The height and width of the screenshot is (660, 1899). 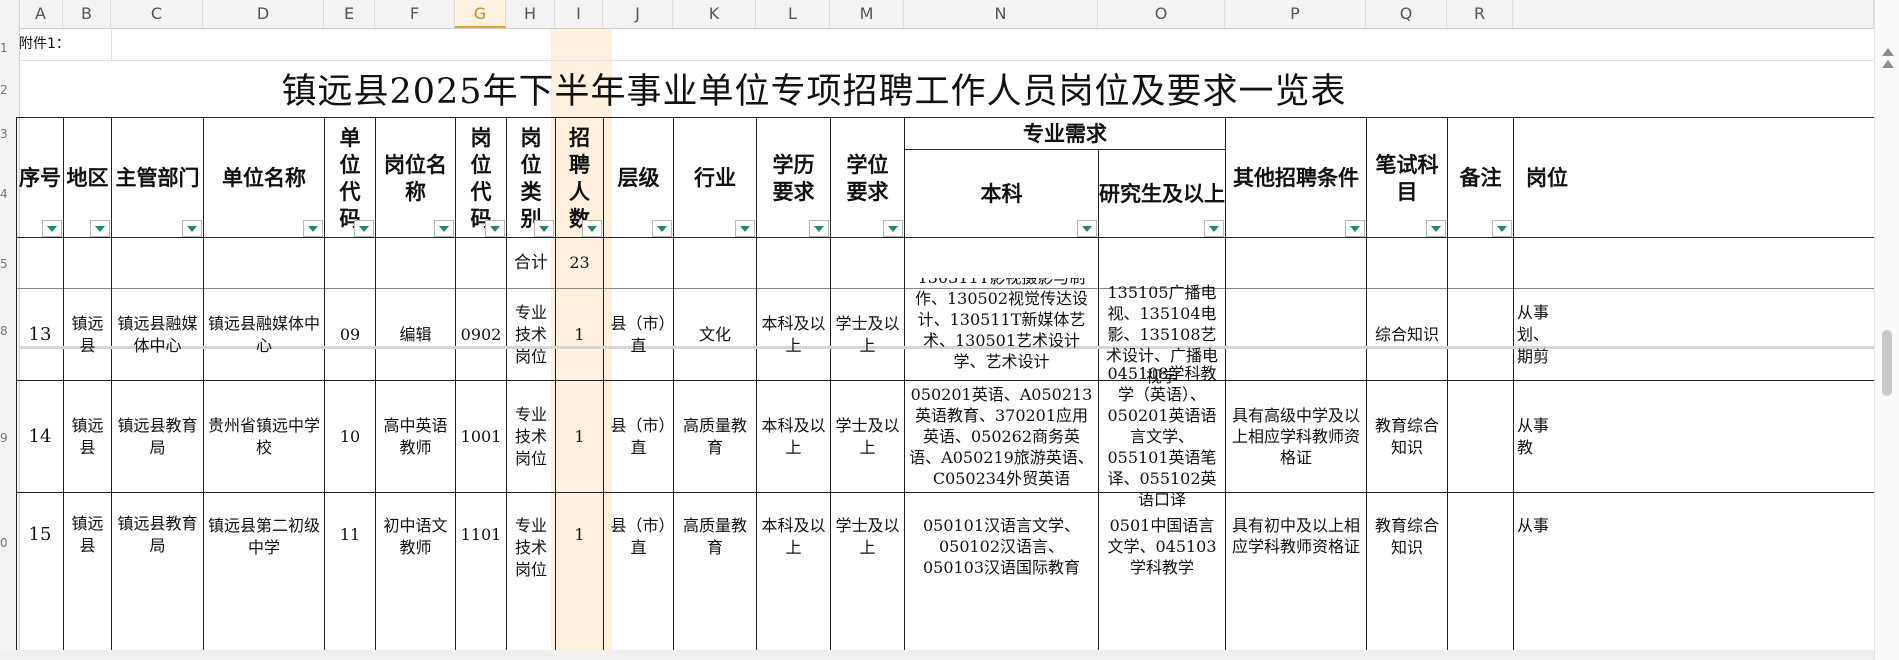 I want to click on col-header-m: M, so click(x=867, y=14).